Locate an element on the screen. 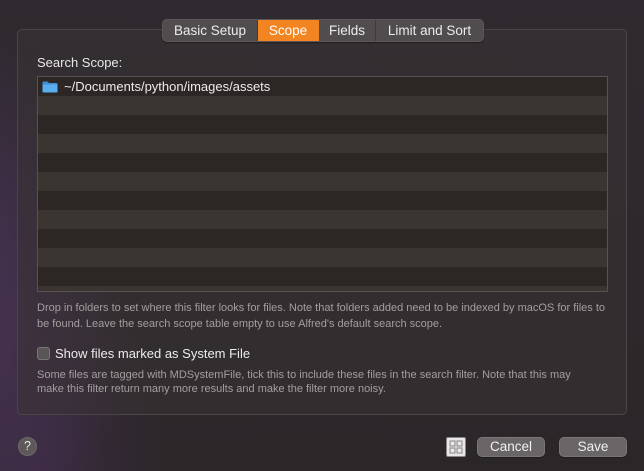 The image size is (644, 471). system-file-option: Show files marked as System File is located at coordinates (143, 353).